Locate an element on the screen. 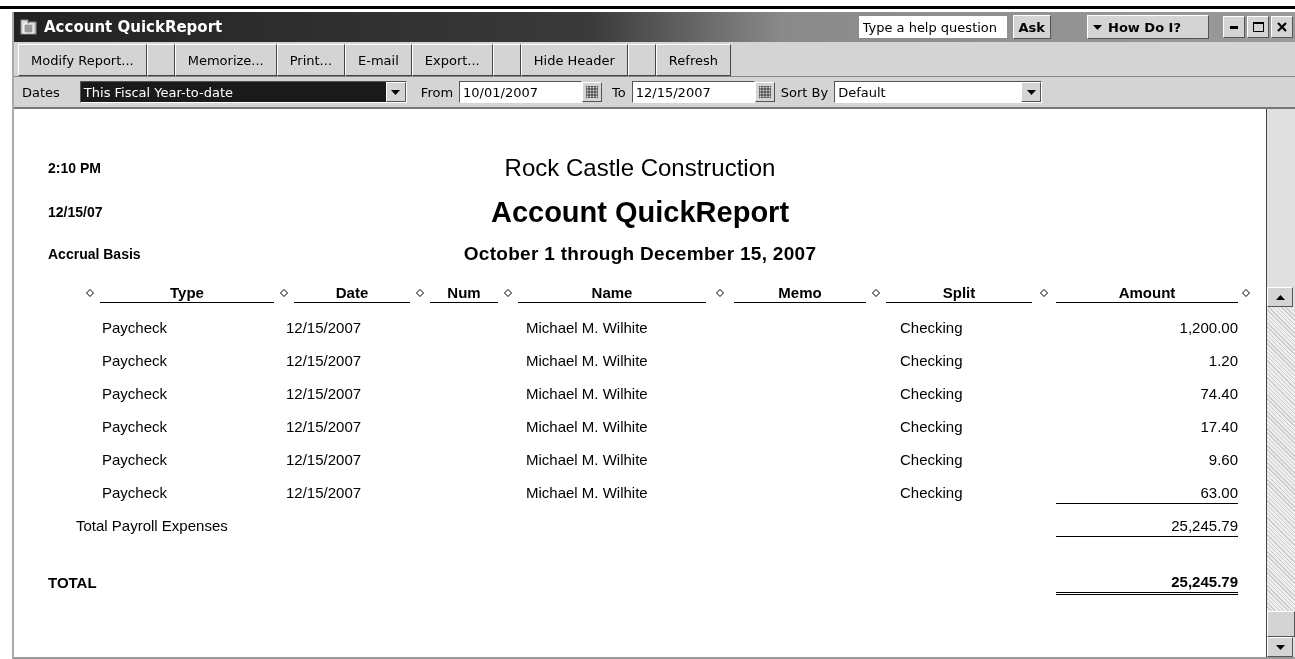  close-button is located at coordinates (1282, 27).